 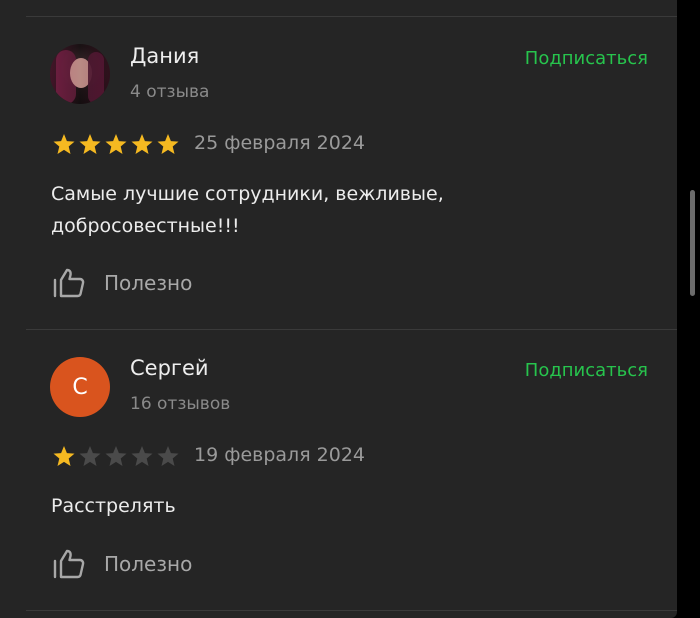 I want to click on review-text-line: Самые лучшие сотрудники, вежливые,, so click(x=247, y=194).